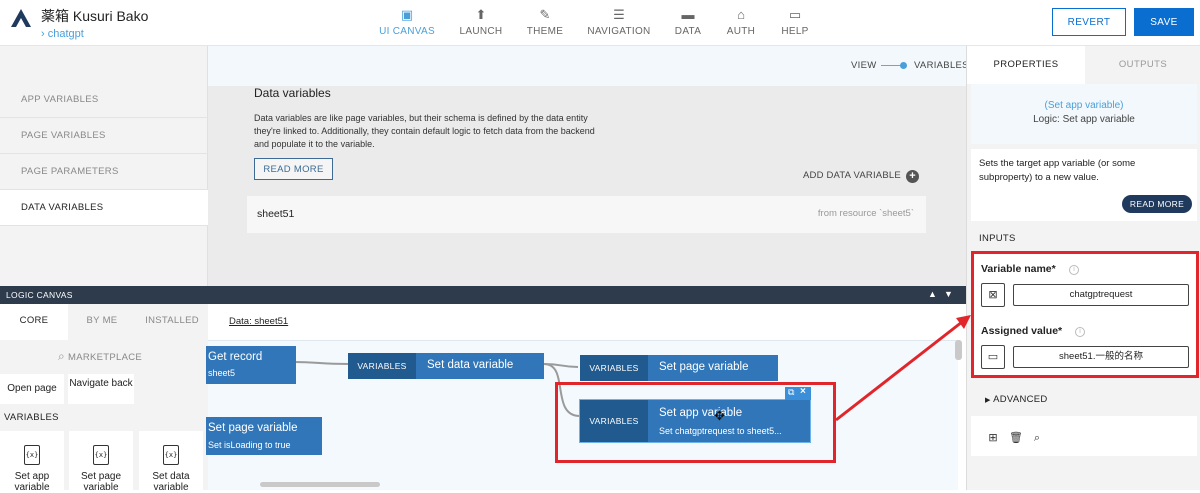  Describe the element at coordinates (66, 34) in the screenshot. I see `breadcrumb-page: chatgpt` at that location.